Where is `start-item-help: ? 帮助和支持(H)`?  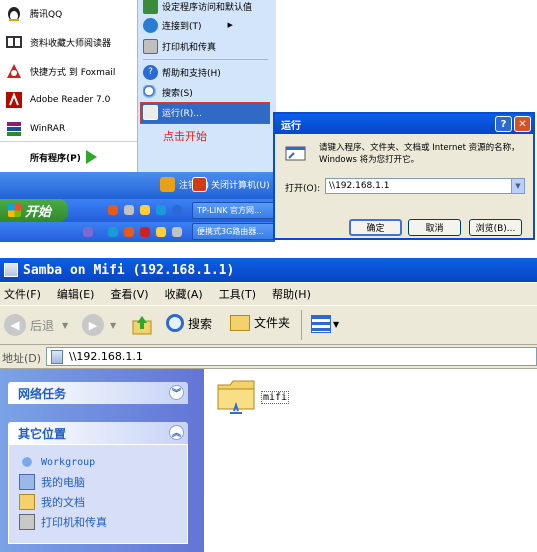
start-item-help: ? 帮助和支持(H) is located at coordinates (182, 72).